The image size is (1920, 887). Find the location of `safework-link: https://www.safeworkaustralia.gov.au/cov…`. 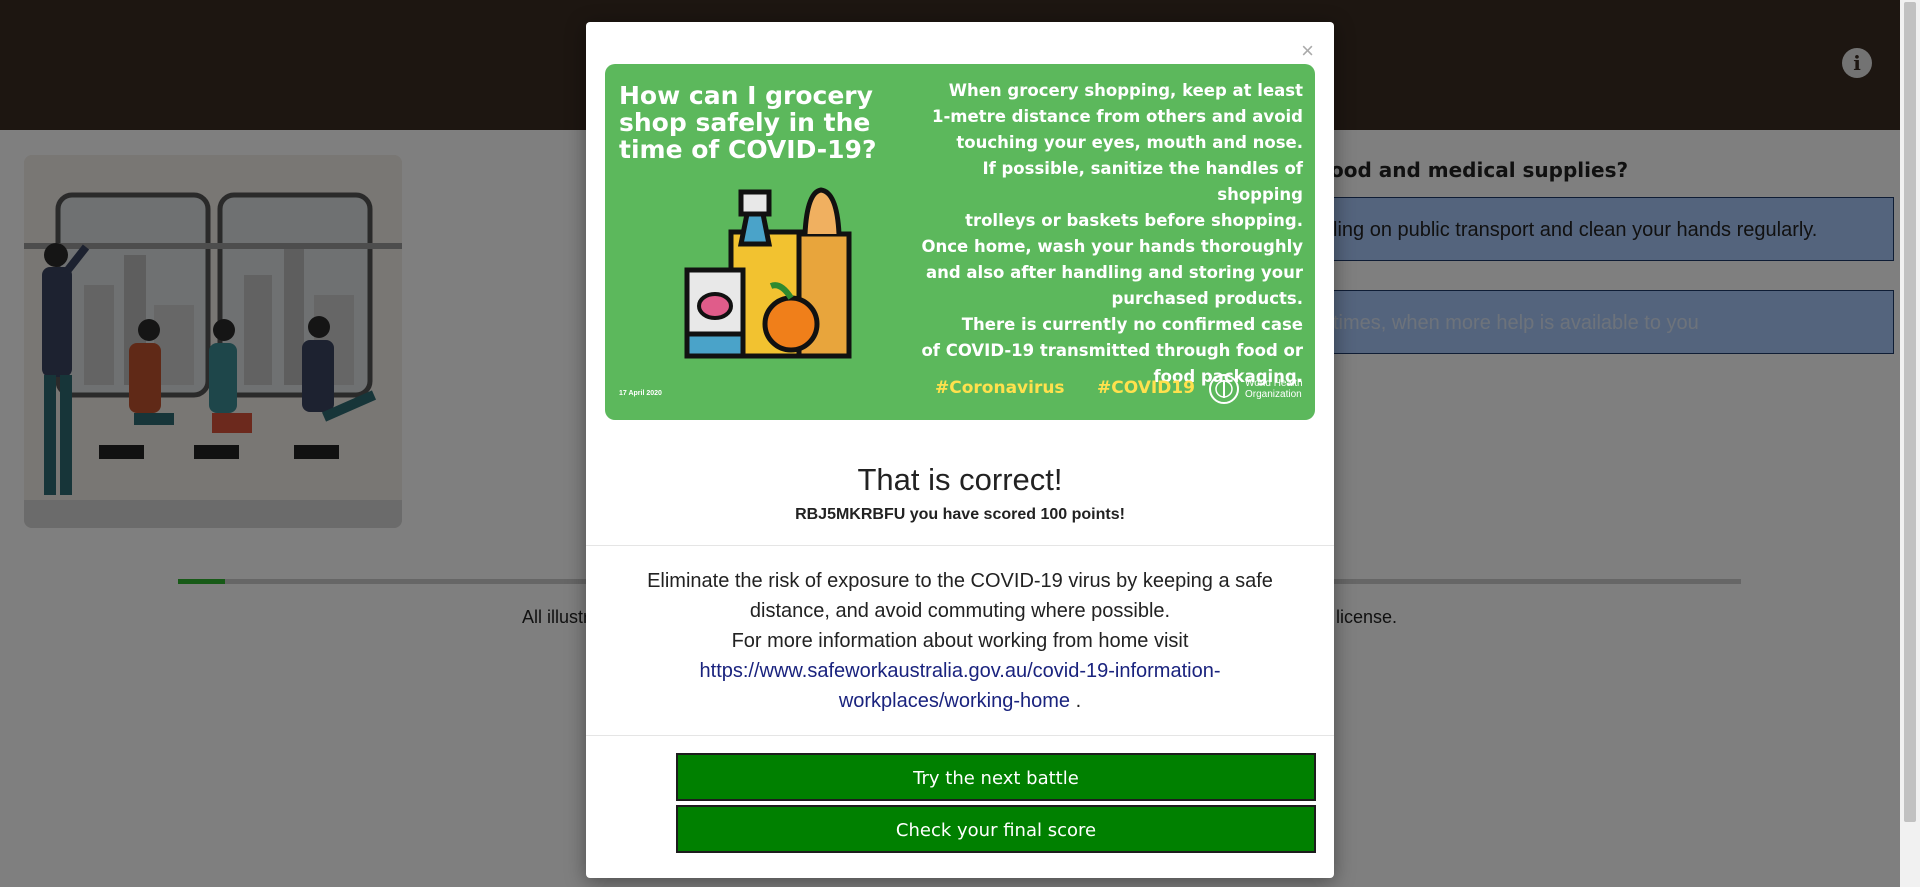

safework-link: https://www.safeworkaustralia.gov.au/cov… is located at coordinates (960, 686).